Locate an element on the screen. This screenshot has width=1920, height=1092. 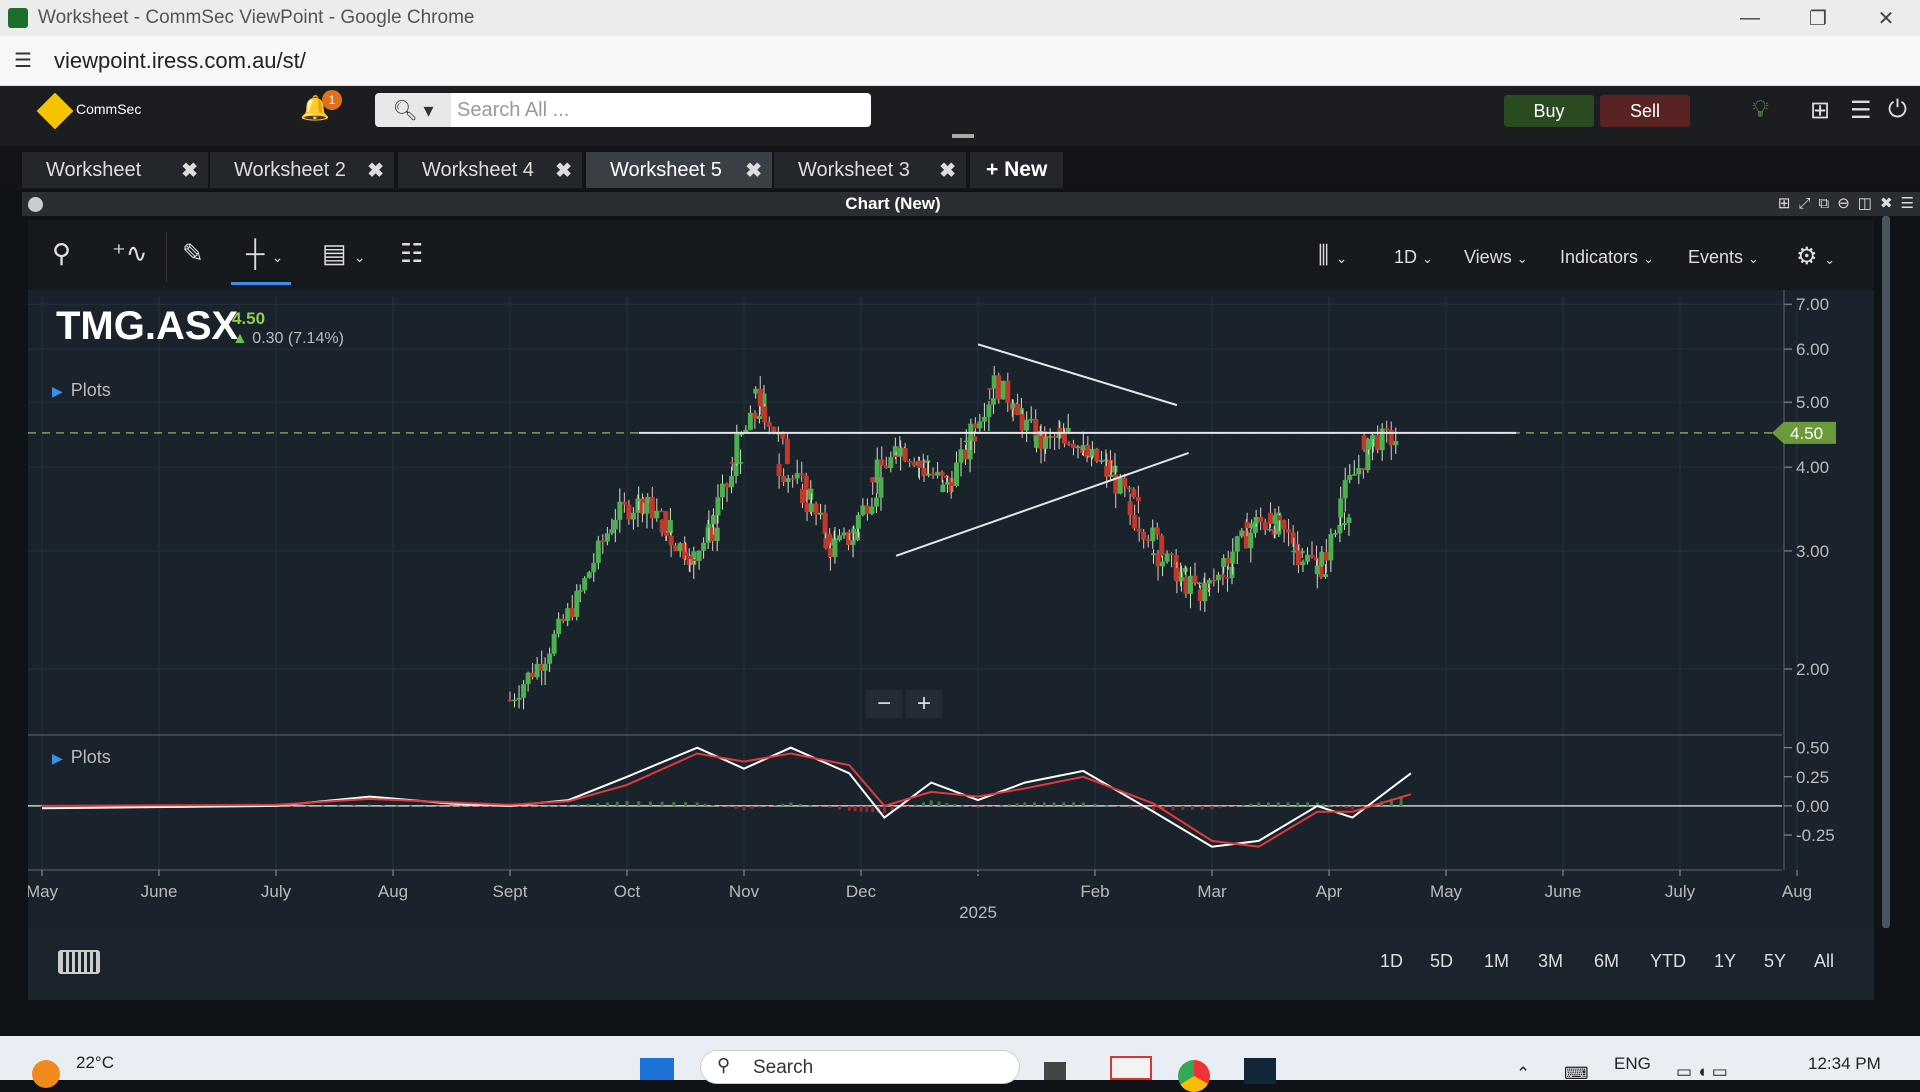
data-table-icon: ☷ is located at coordinates (411, 253).